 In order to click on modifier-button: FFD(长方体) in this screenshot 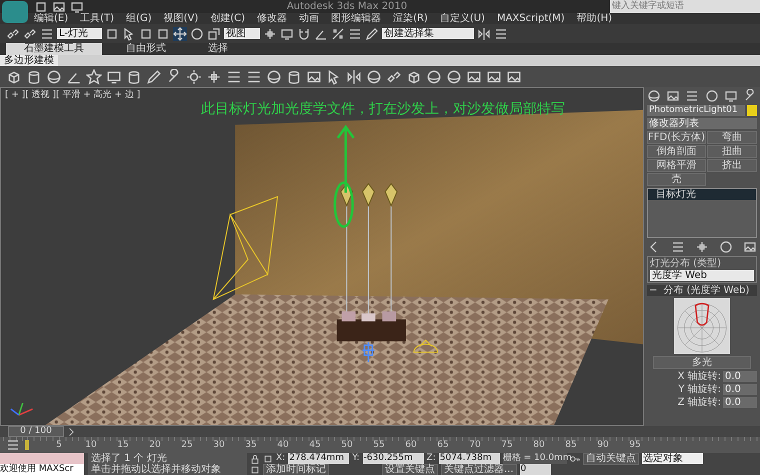, I will do `click(676, 137)`.